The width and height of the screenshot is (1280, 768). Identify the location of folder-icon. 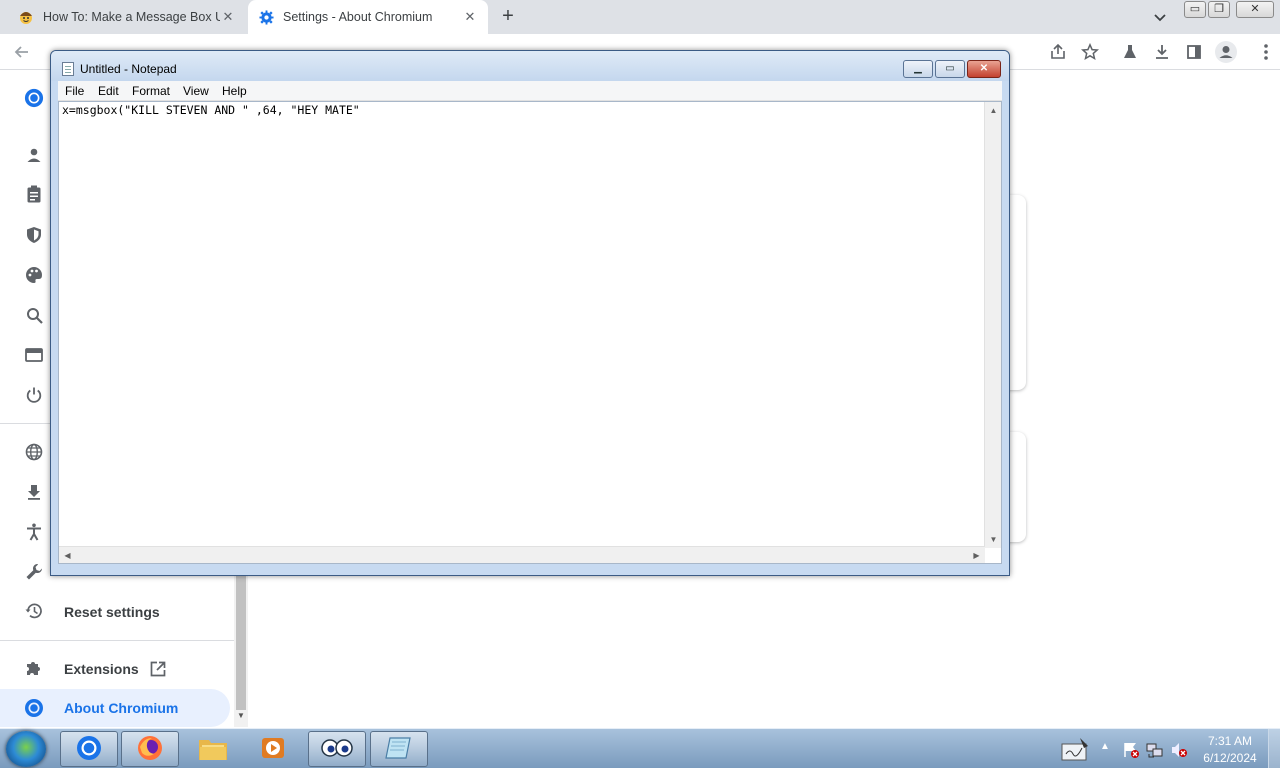
(213, 749).